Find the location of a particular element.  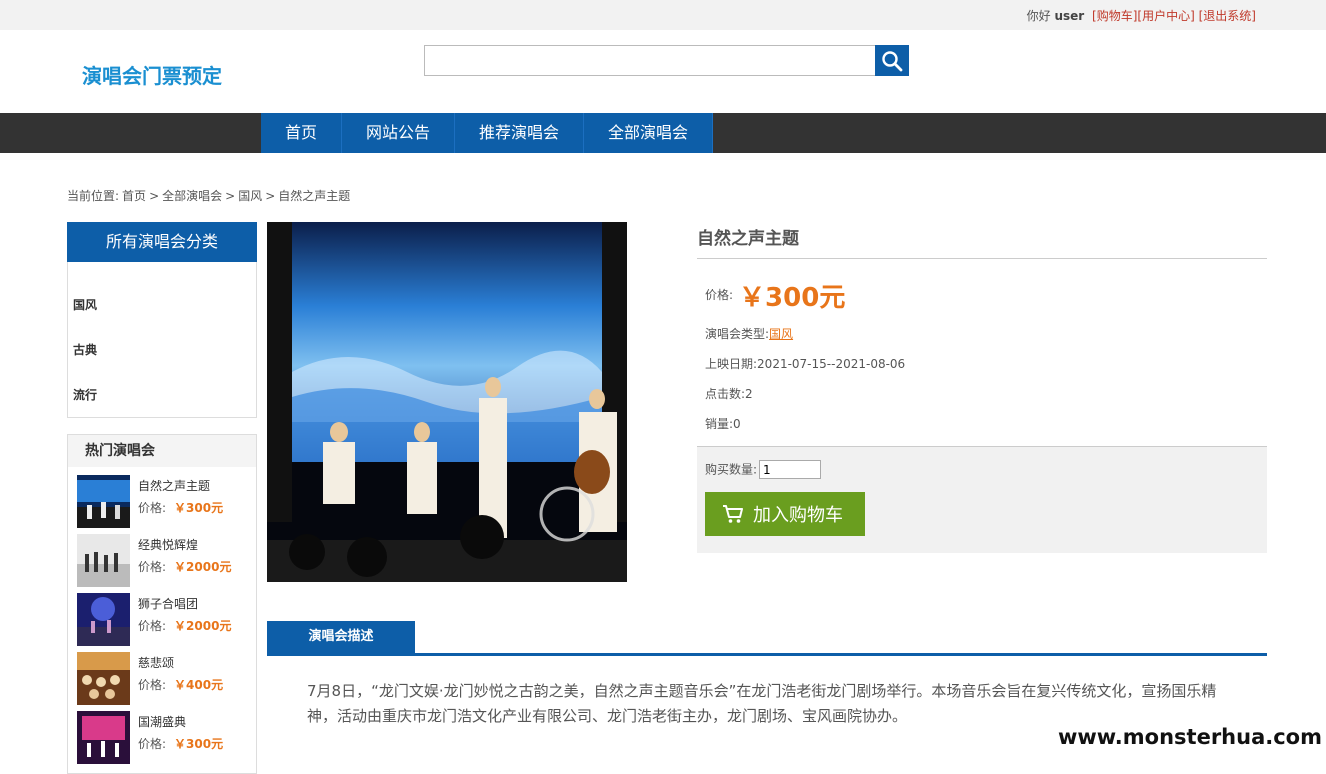

search-icon is located at coordinates (892, 60).